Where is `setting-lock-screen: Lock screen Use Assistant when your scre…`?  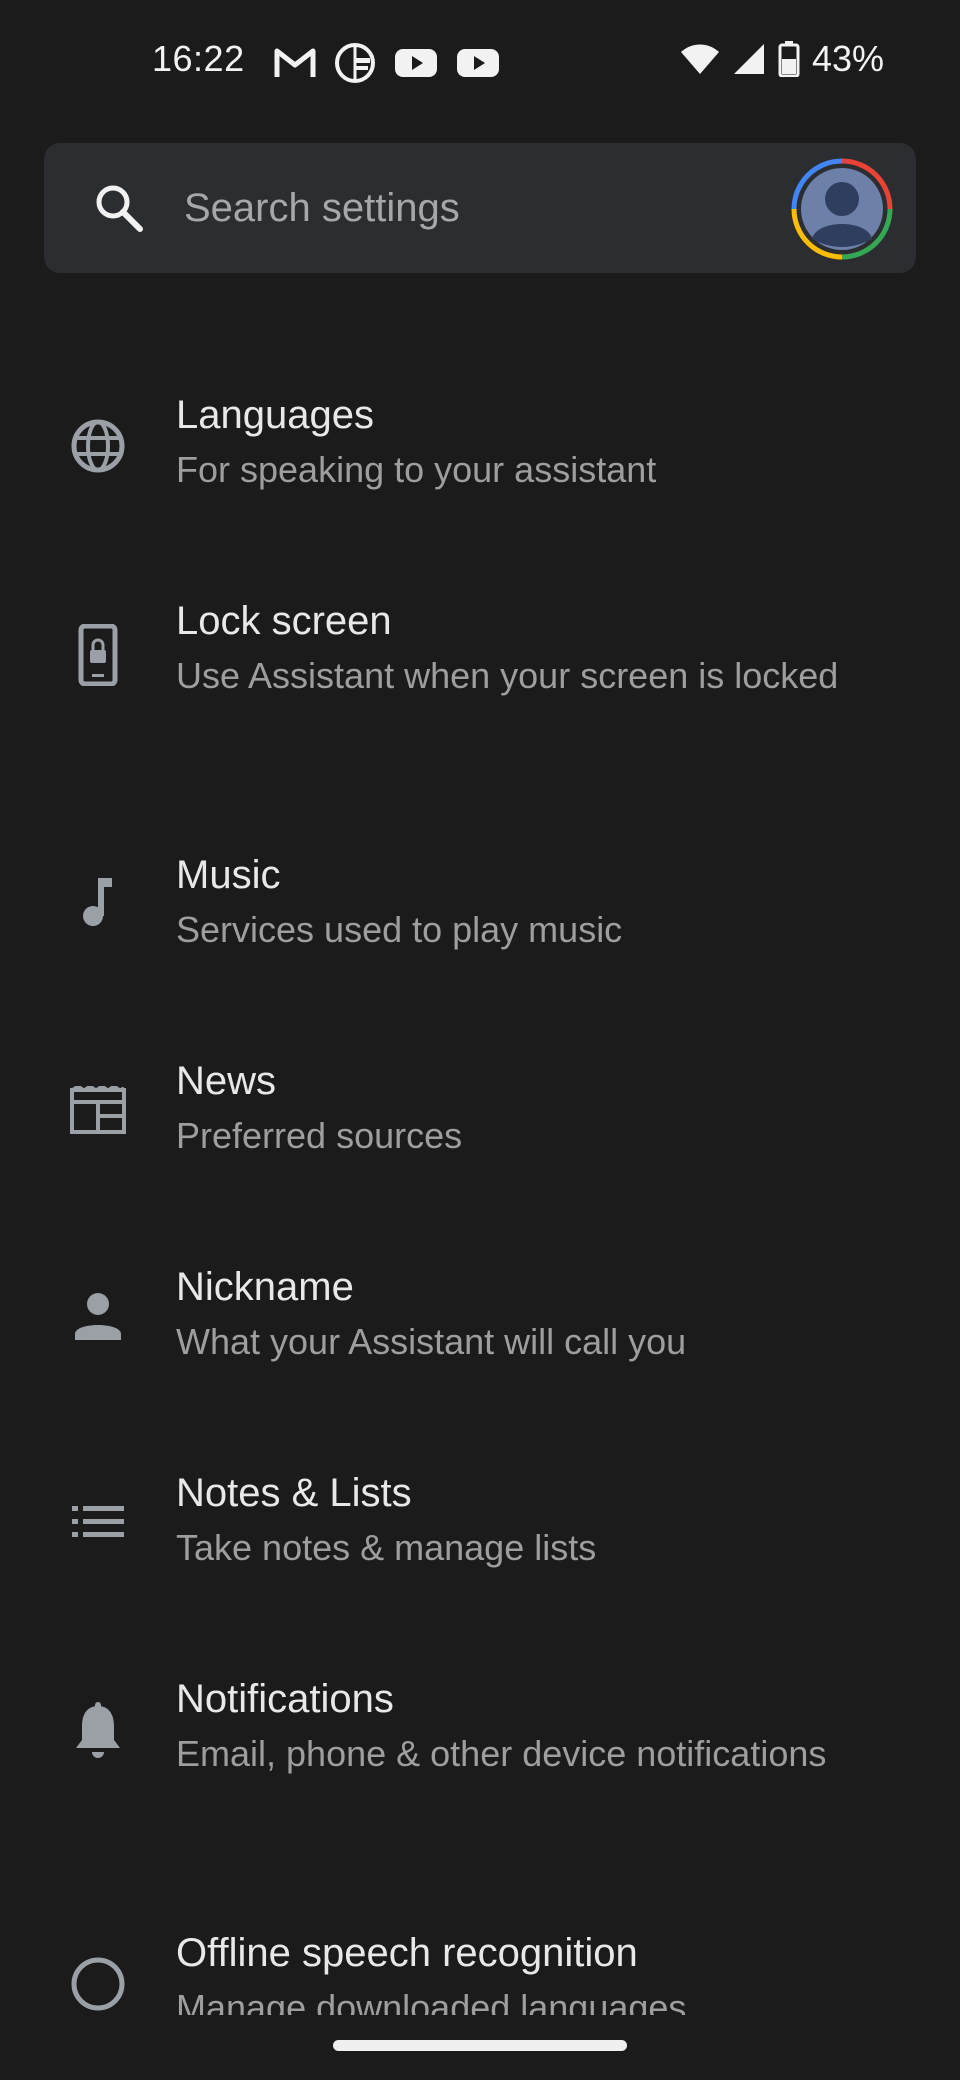
setting-lock-screen: Lock screen Use Assistant when your scre… is located at coordinates (480, 673).